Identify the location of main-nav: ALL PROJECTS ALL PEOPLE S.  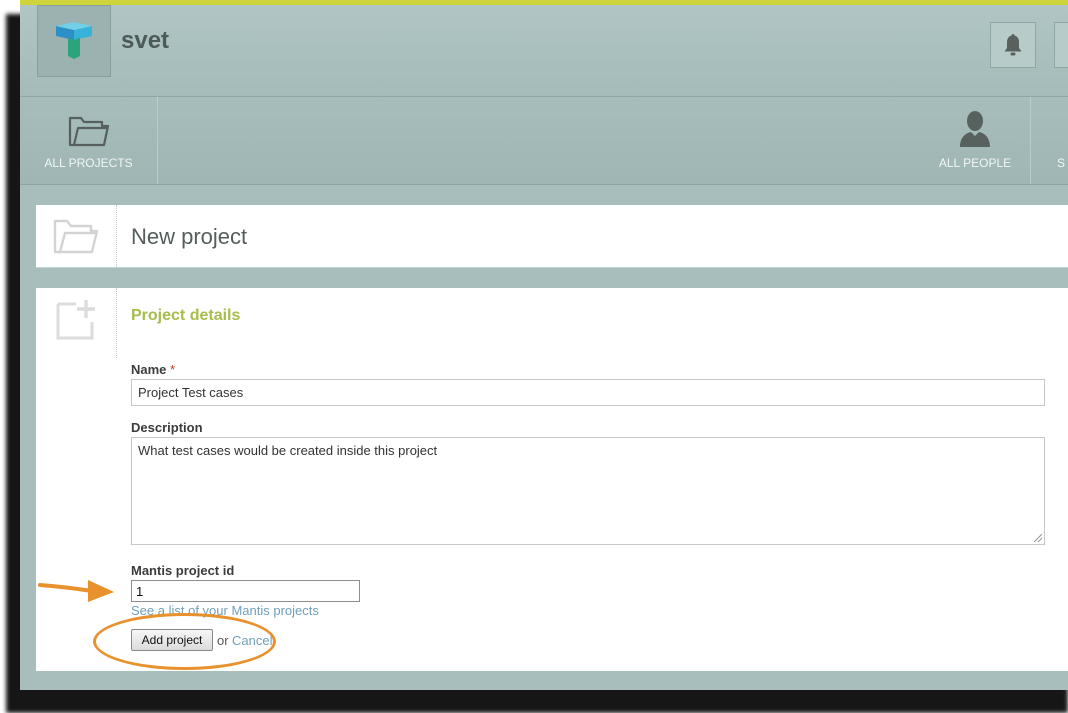
(544, 141).